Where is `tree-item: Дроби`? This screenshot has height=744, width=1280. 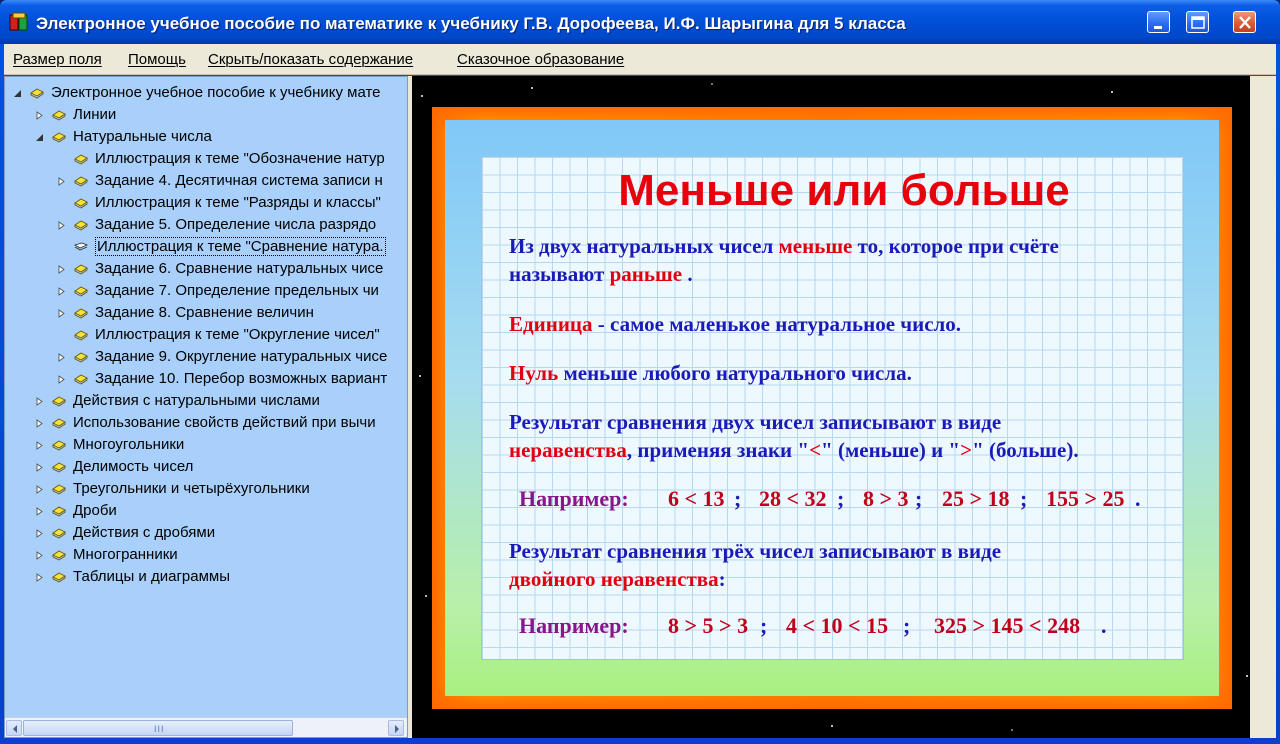 tree-item: Дроби is located at coordinates (206, 511).